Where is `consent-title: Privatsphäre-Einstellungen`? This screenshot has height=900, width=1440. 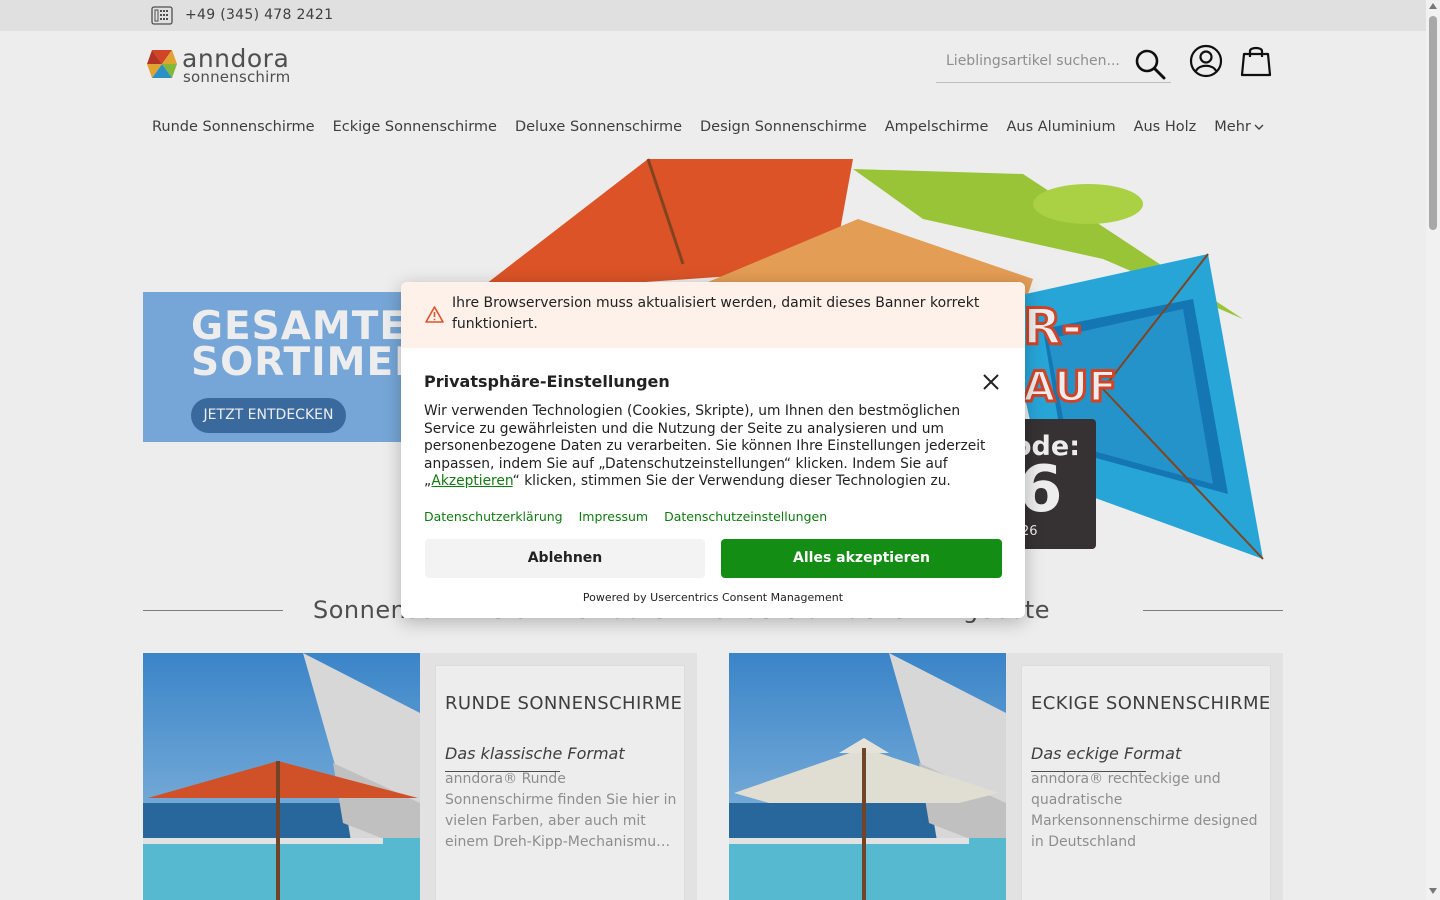 consent-title: Privatsphäre-Einstellungen is located at coordinates (547, 381).